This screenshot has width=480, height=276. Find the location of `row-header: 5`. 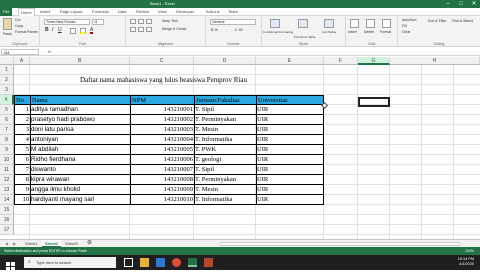

row-header: 5 is located at coordinates (7, 110).